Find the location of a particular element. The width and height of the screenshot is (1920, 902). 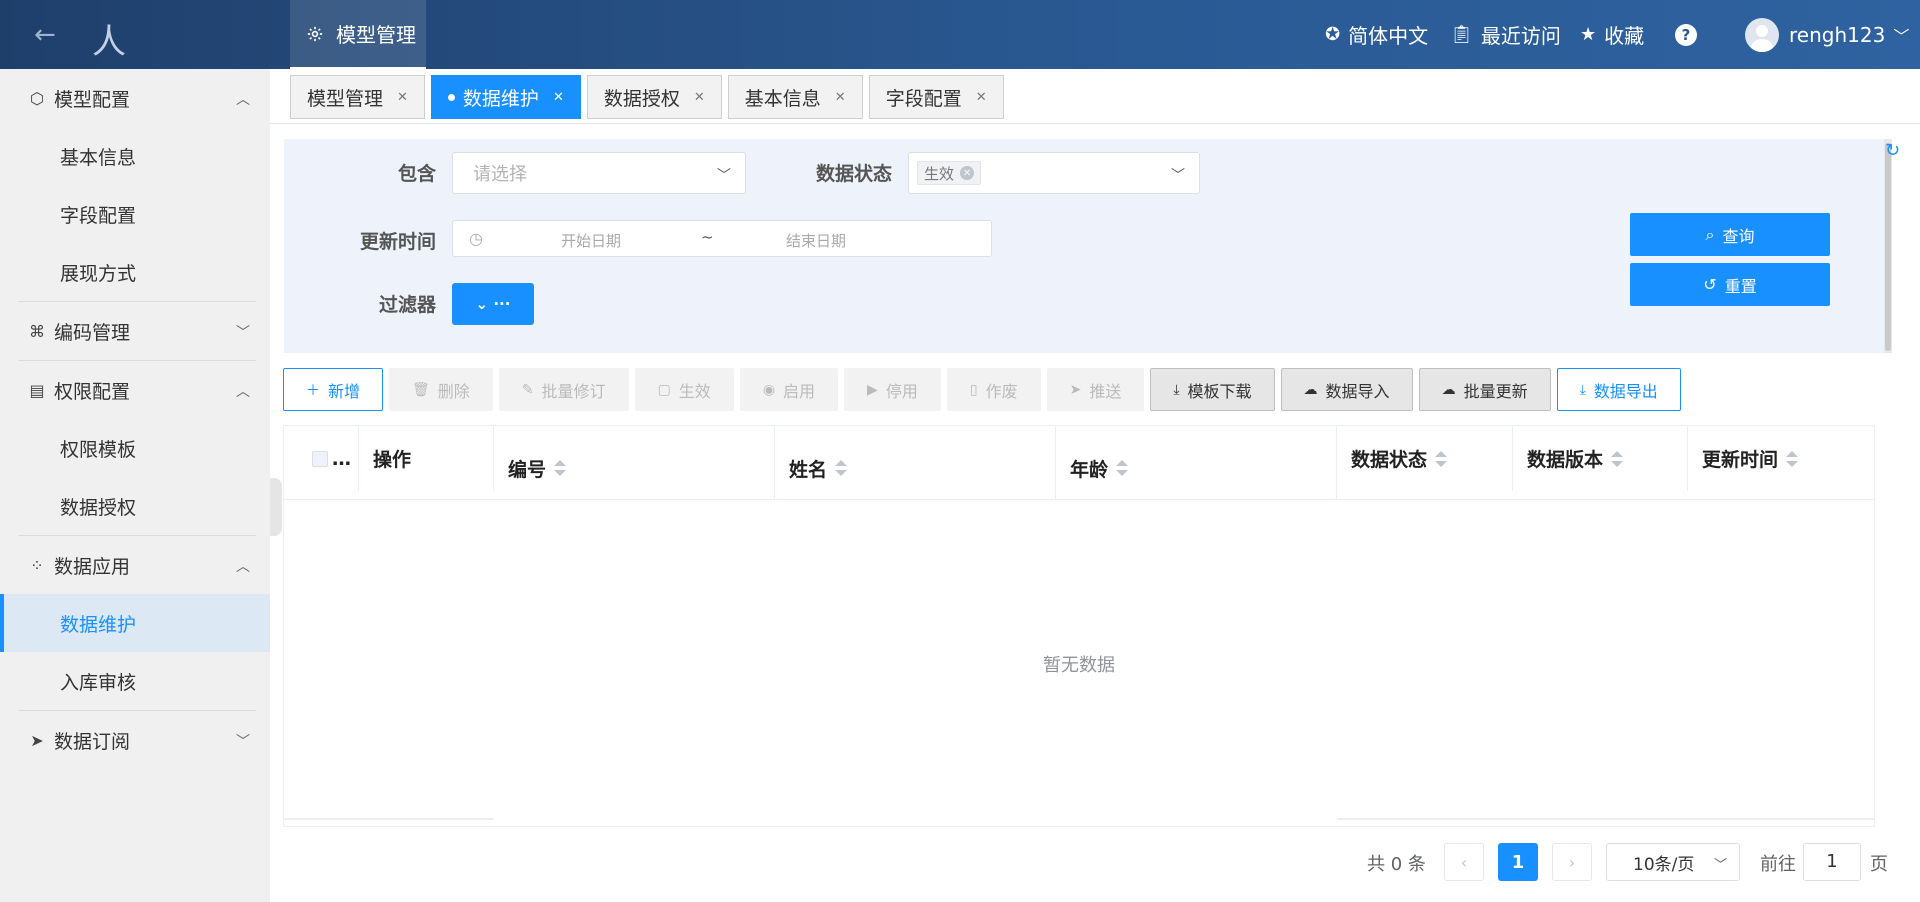

query-button: ⌕ 查询 is located at coordinates (1730, 234).